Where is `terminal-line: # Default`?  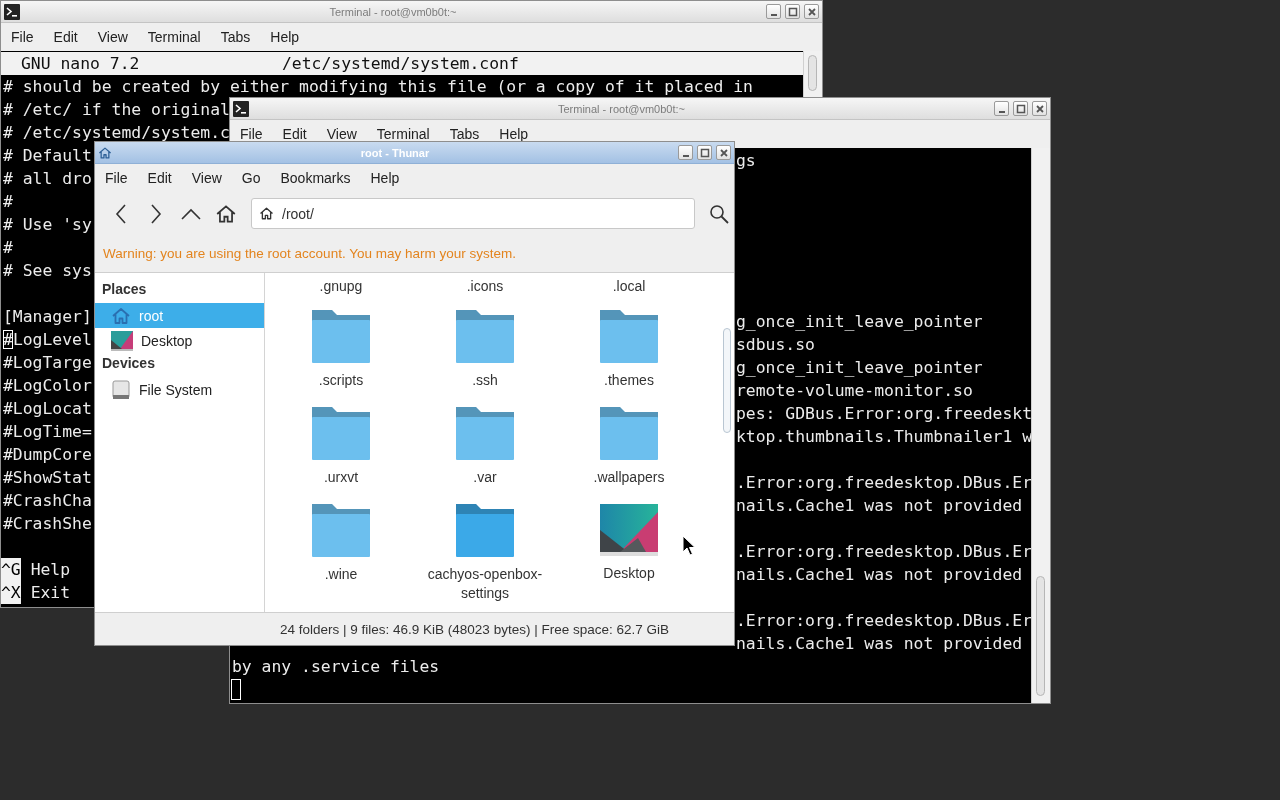
terminal-line: # Default is located at coordinates (47, 156).